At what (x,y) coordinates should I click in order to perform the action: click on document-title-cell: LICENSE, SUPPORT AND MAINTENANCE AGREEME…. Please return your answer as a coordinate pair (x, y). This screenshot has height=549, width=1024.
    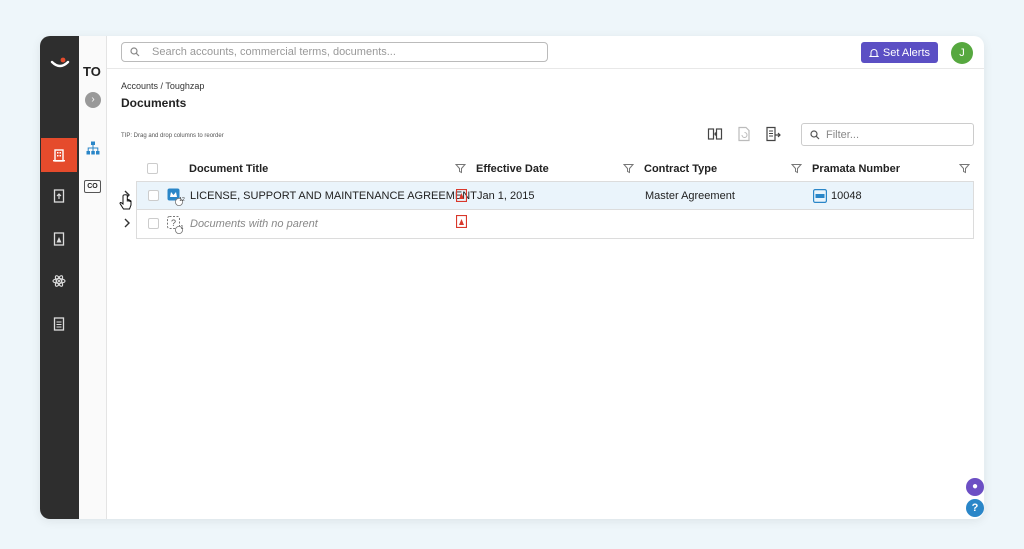
    Looking at the image, I should click on (333, 196).